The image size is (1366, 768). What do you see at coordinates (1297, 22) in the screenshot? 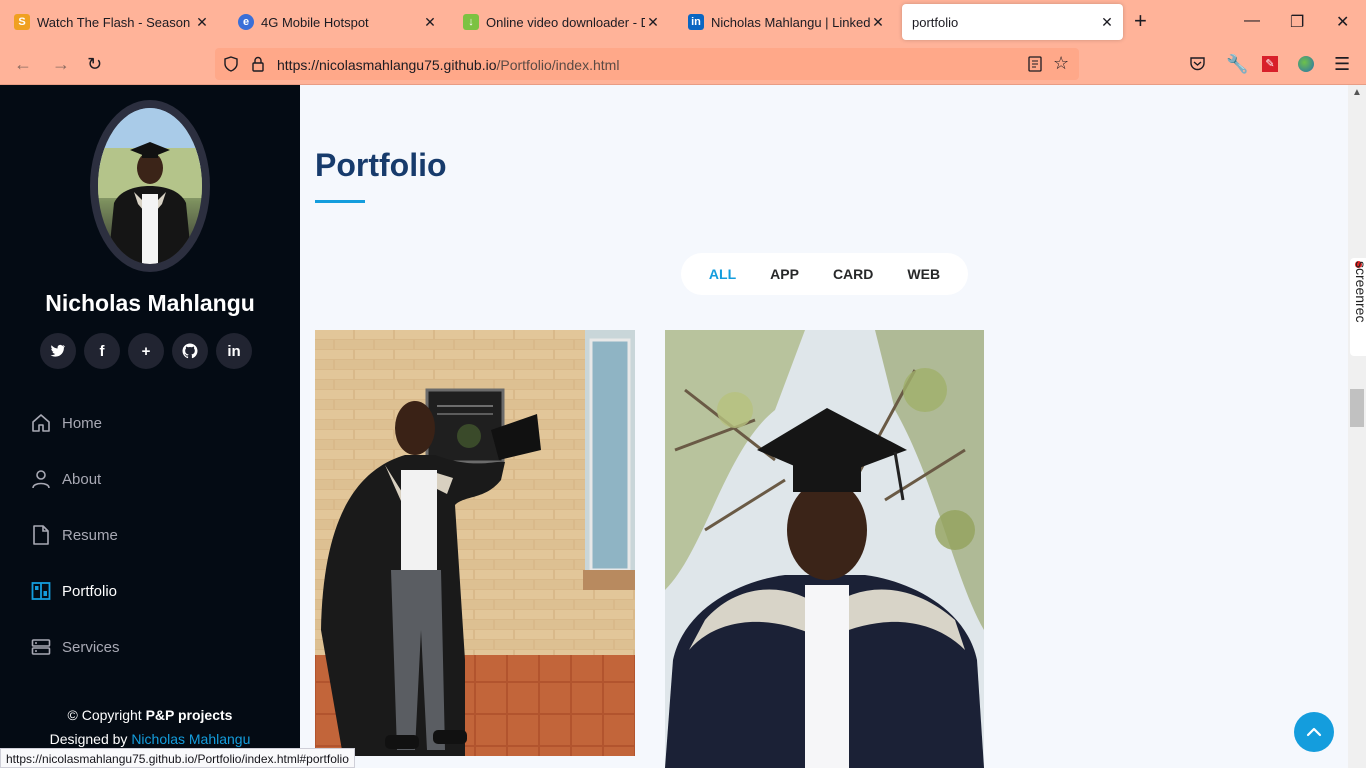
I see `restore-icon: ❐` at bounding box center [1297, 22].